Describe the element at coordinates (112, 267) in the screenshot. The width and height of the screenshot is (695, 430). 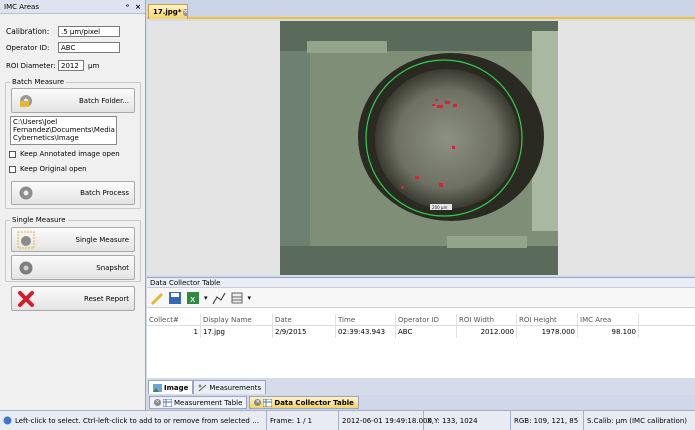
I see `snapshot-label: Snapshot` at that location.